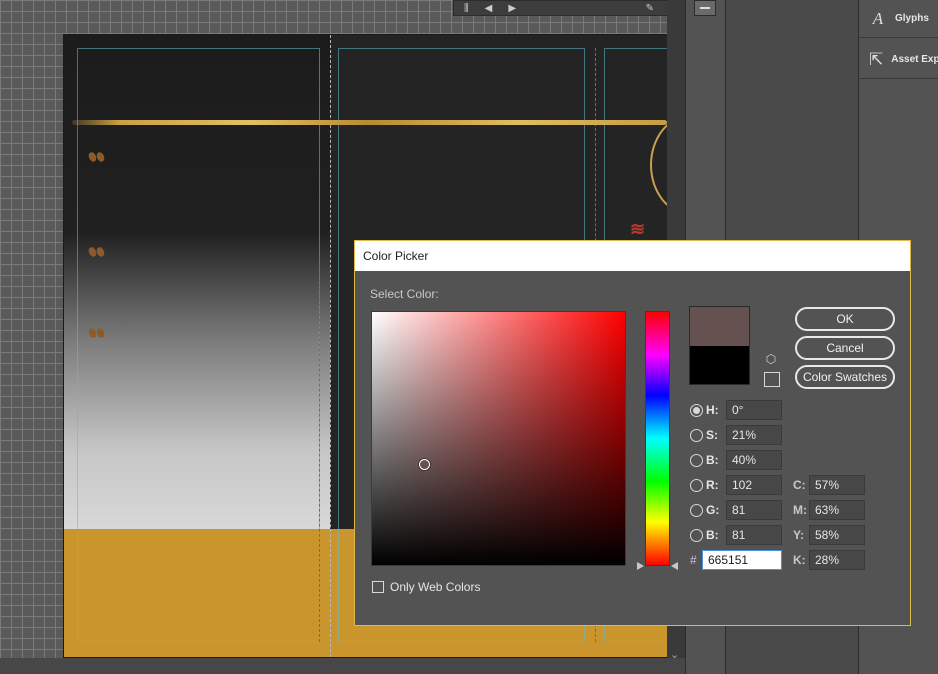 This screenshot has width=938, height=674. I want to click on hue-label: H:, so click(712, 410).